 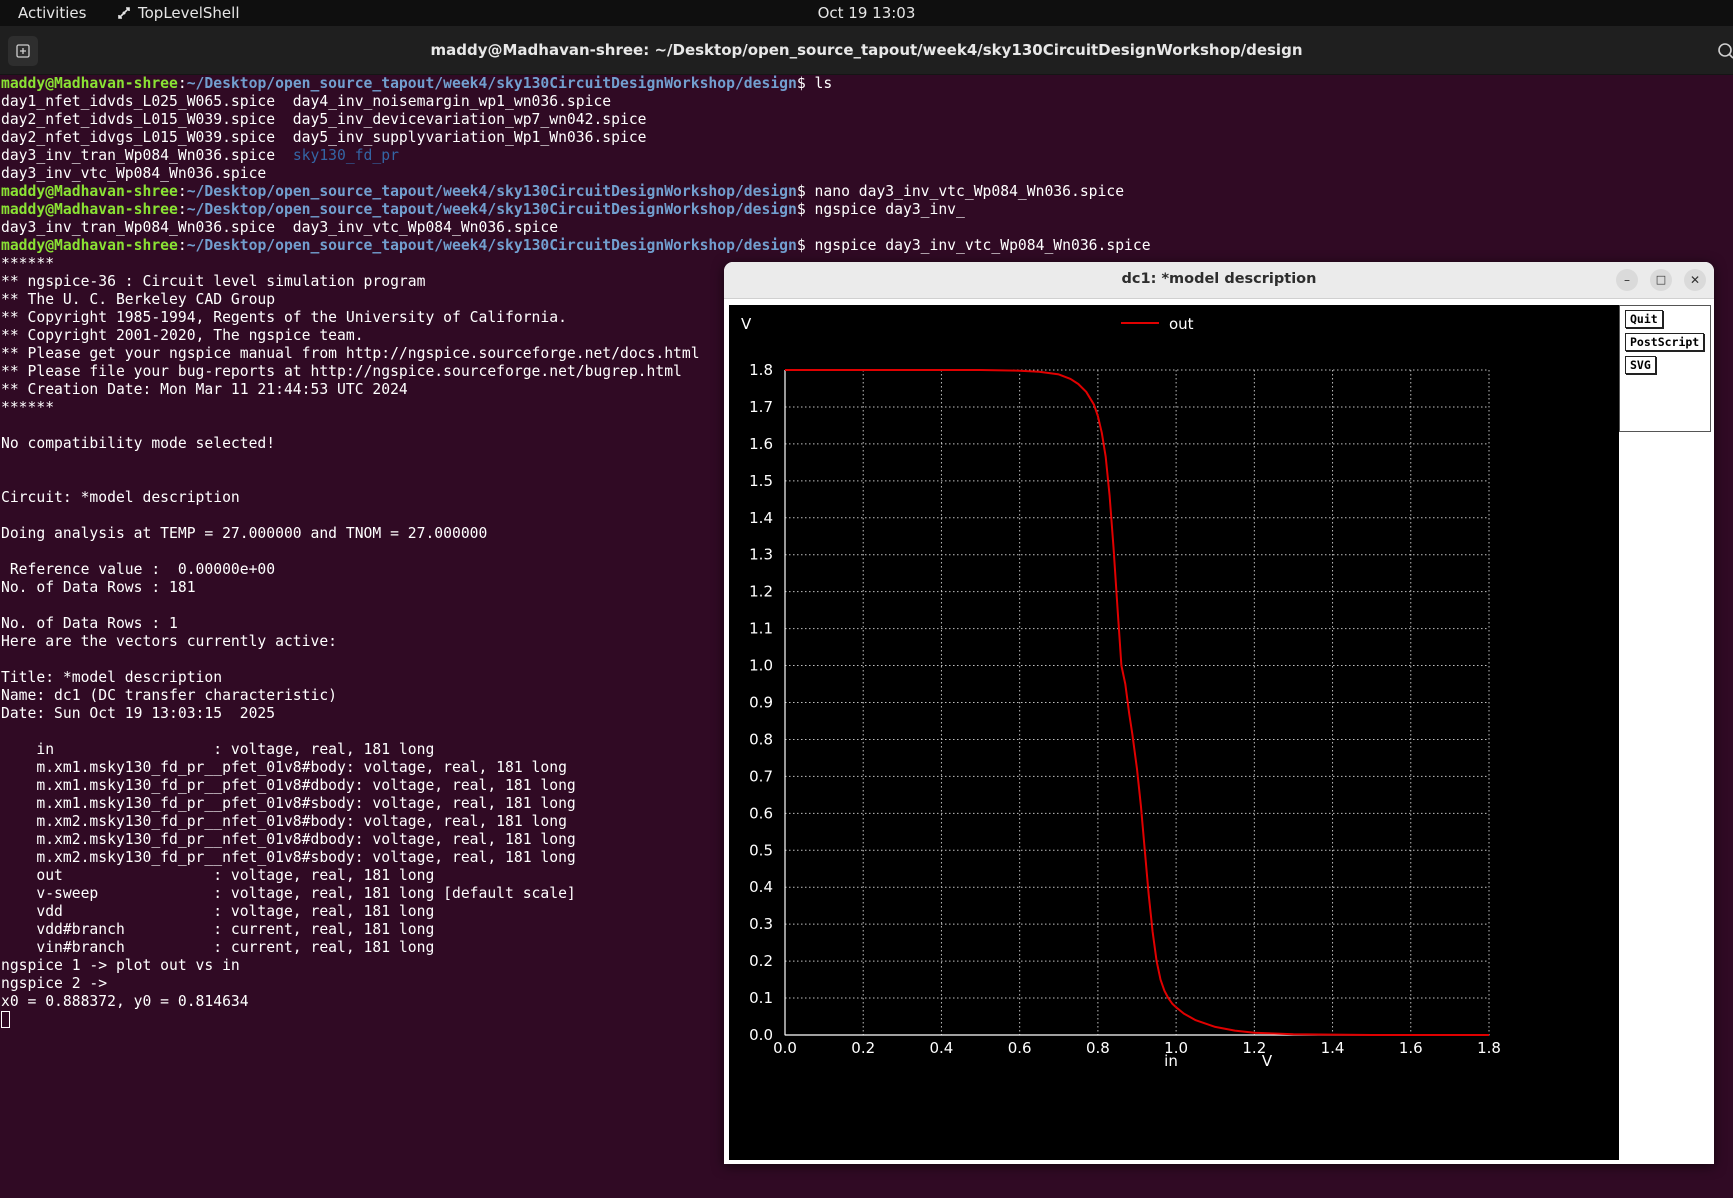 I want to click on y-tick-label: 1.8, so click(x=761, y=370).